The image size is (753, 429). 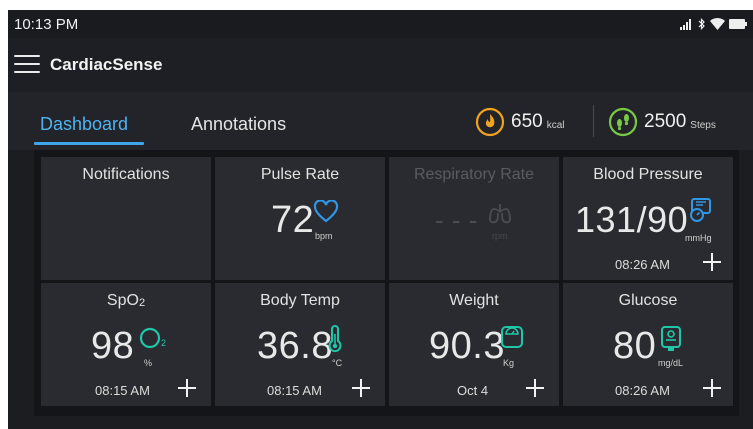 What do you see at coordinates (509, 363) in the screenshot?
I see `weight-unit: Kg` at bounding box center [509, 363].